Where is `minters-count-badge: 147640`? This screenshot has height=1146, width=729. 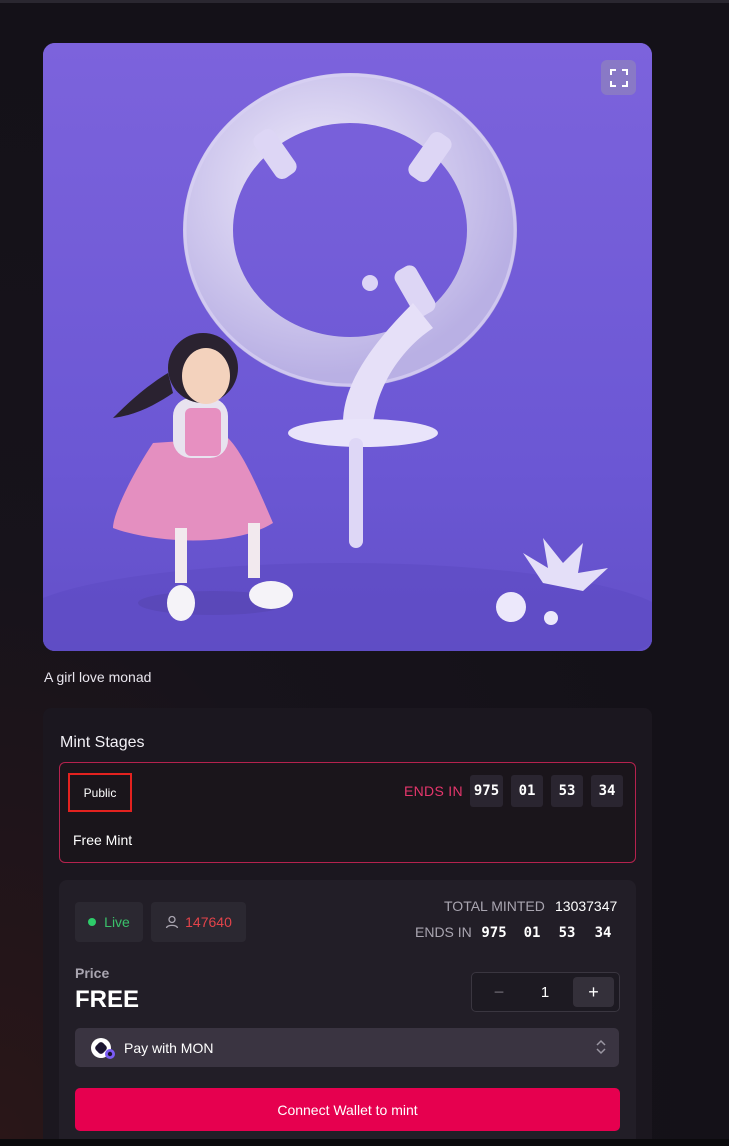
minters-count-badge: 147640 is located at coordinates (198, 922).